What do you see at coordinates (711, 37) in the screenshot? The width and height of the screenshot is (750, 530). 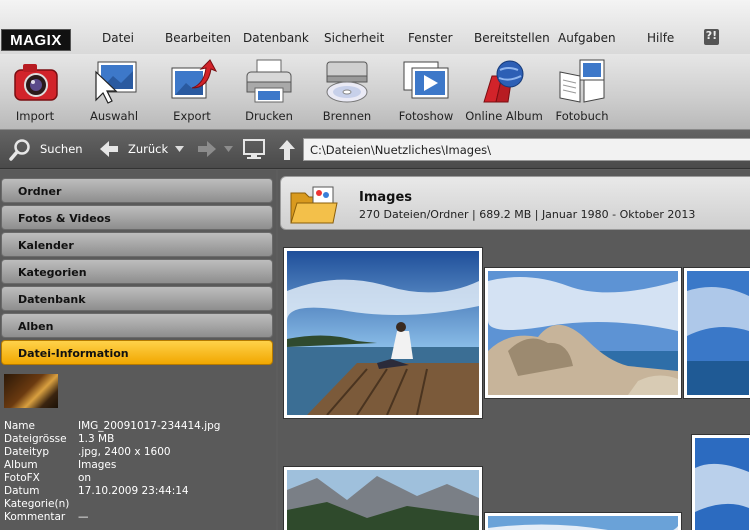 I see `help-icon: ?!` at bounding box center [711, 37].